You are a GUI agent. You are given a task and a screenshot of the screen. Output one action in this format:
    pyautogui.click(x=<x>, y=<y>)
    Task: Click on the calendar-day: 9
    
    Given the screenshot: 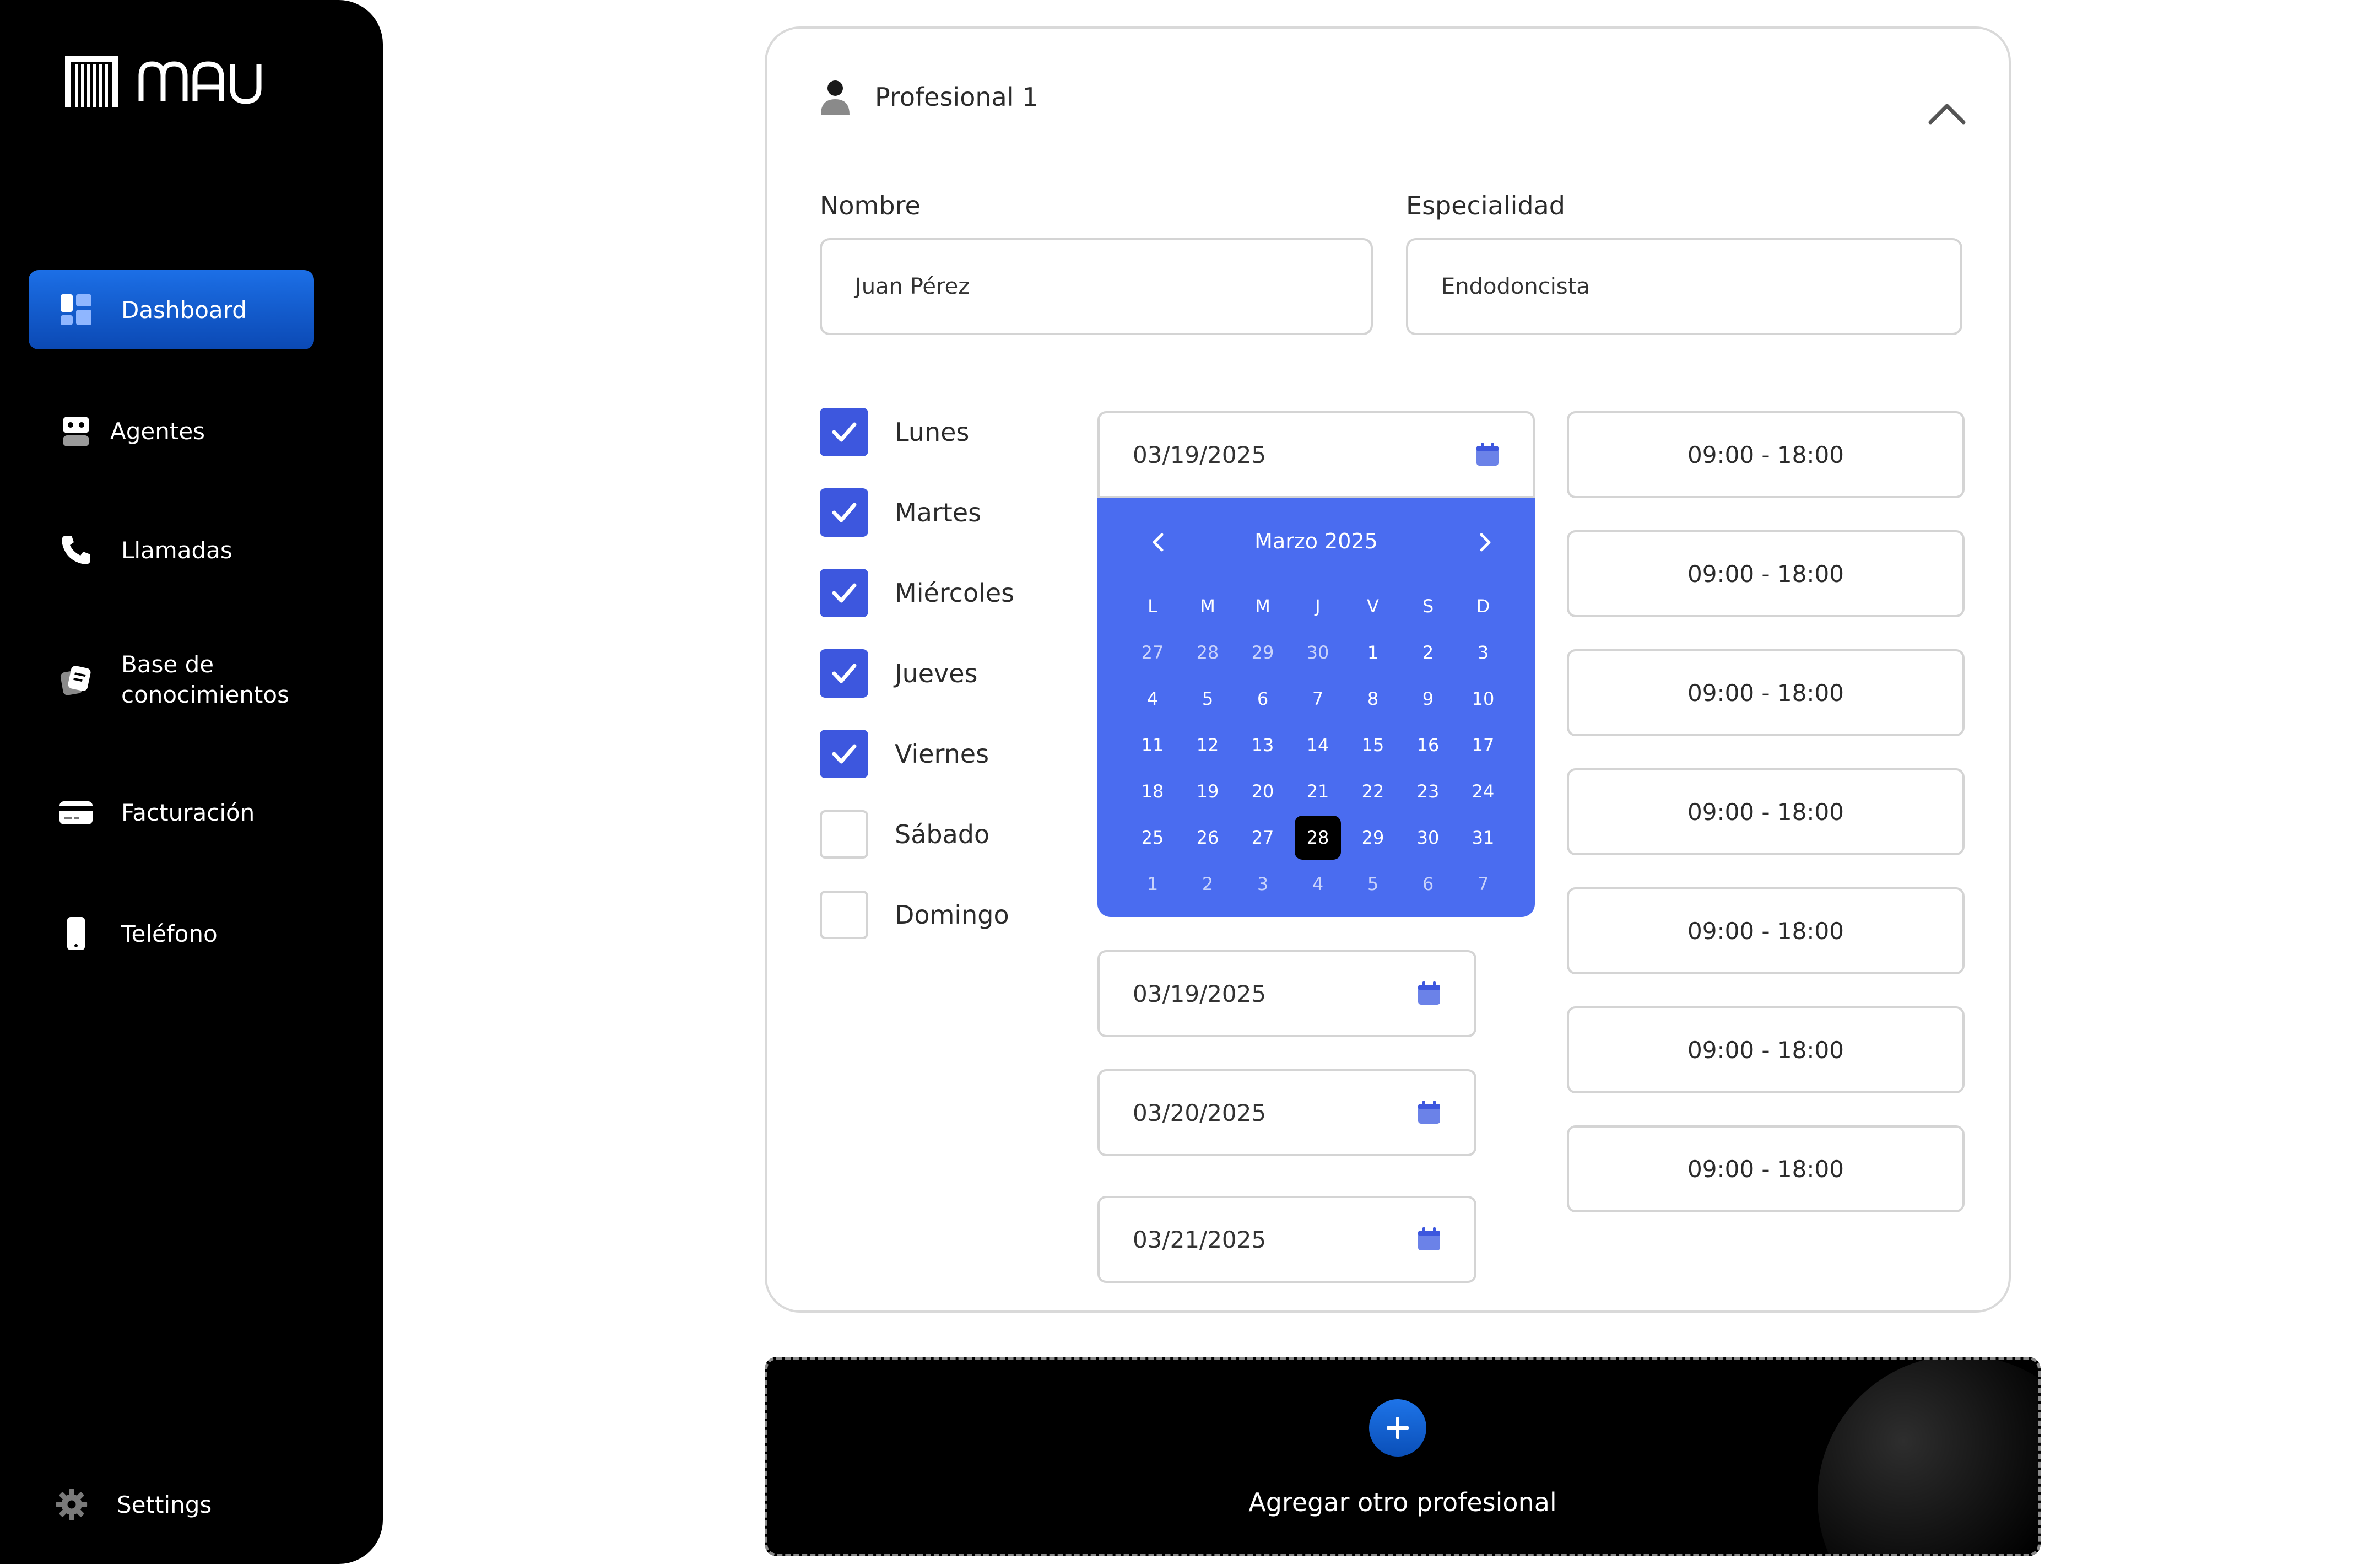 What is the action you would take?
    pyautogui.click(x=1428, y=699)
    